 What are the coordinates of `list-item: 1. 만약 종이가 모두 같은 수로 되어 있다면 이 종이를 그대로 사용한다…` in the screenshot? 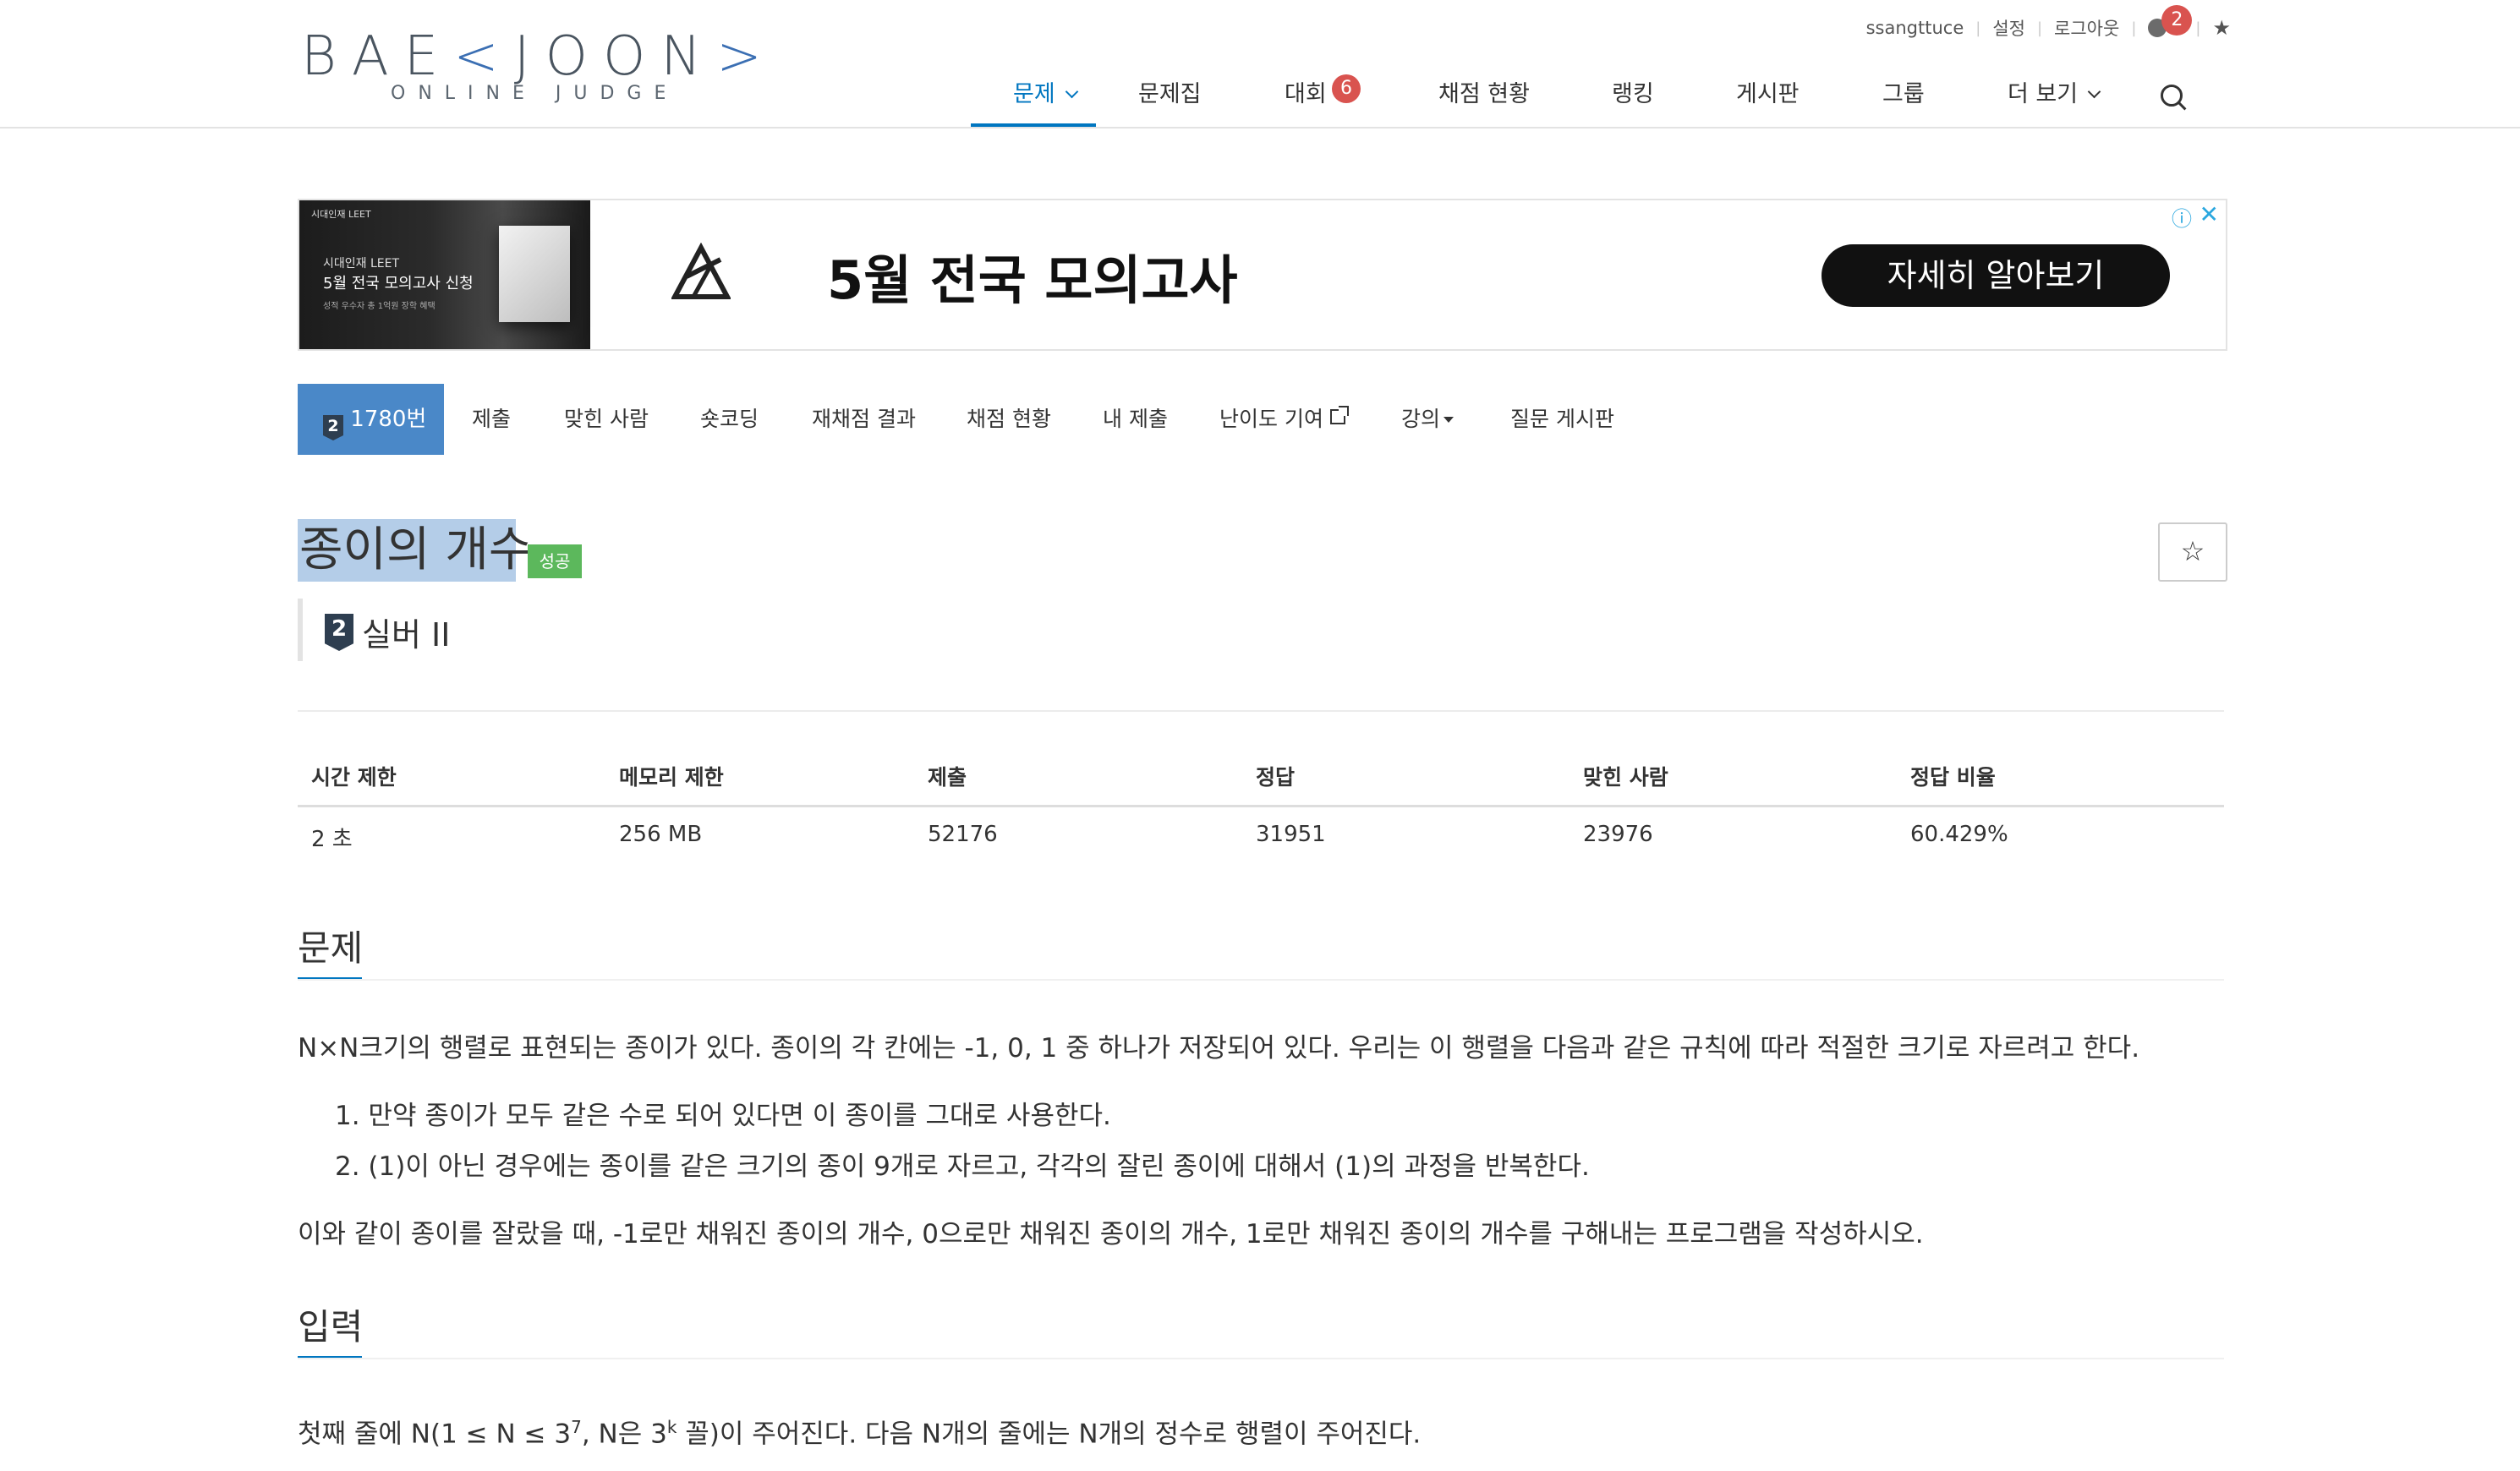 It's located at (723, 1116).